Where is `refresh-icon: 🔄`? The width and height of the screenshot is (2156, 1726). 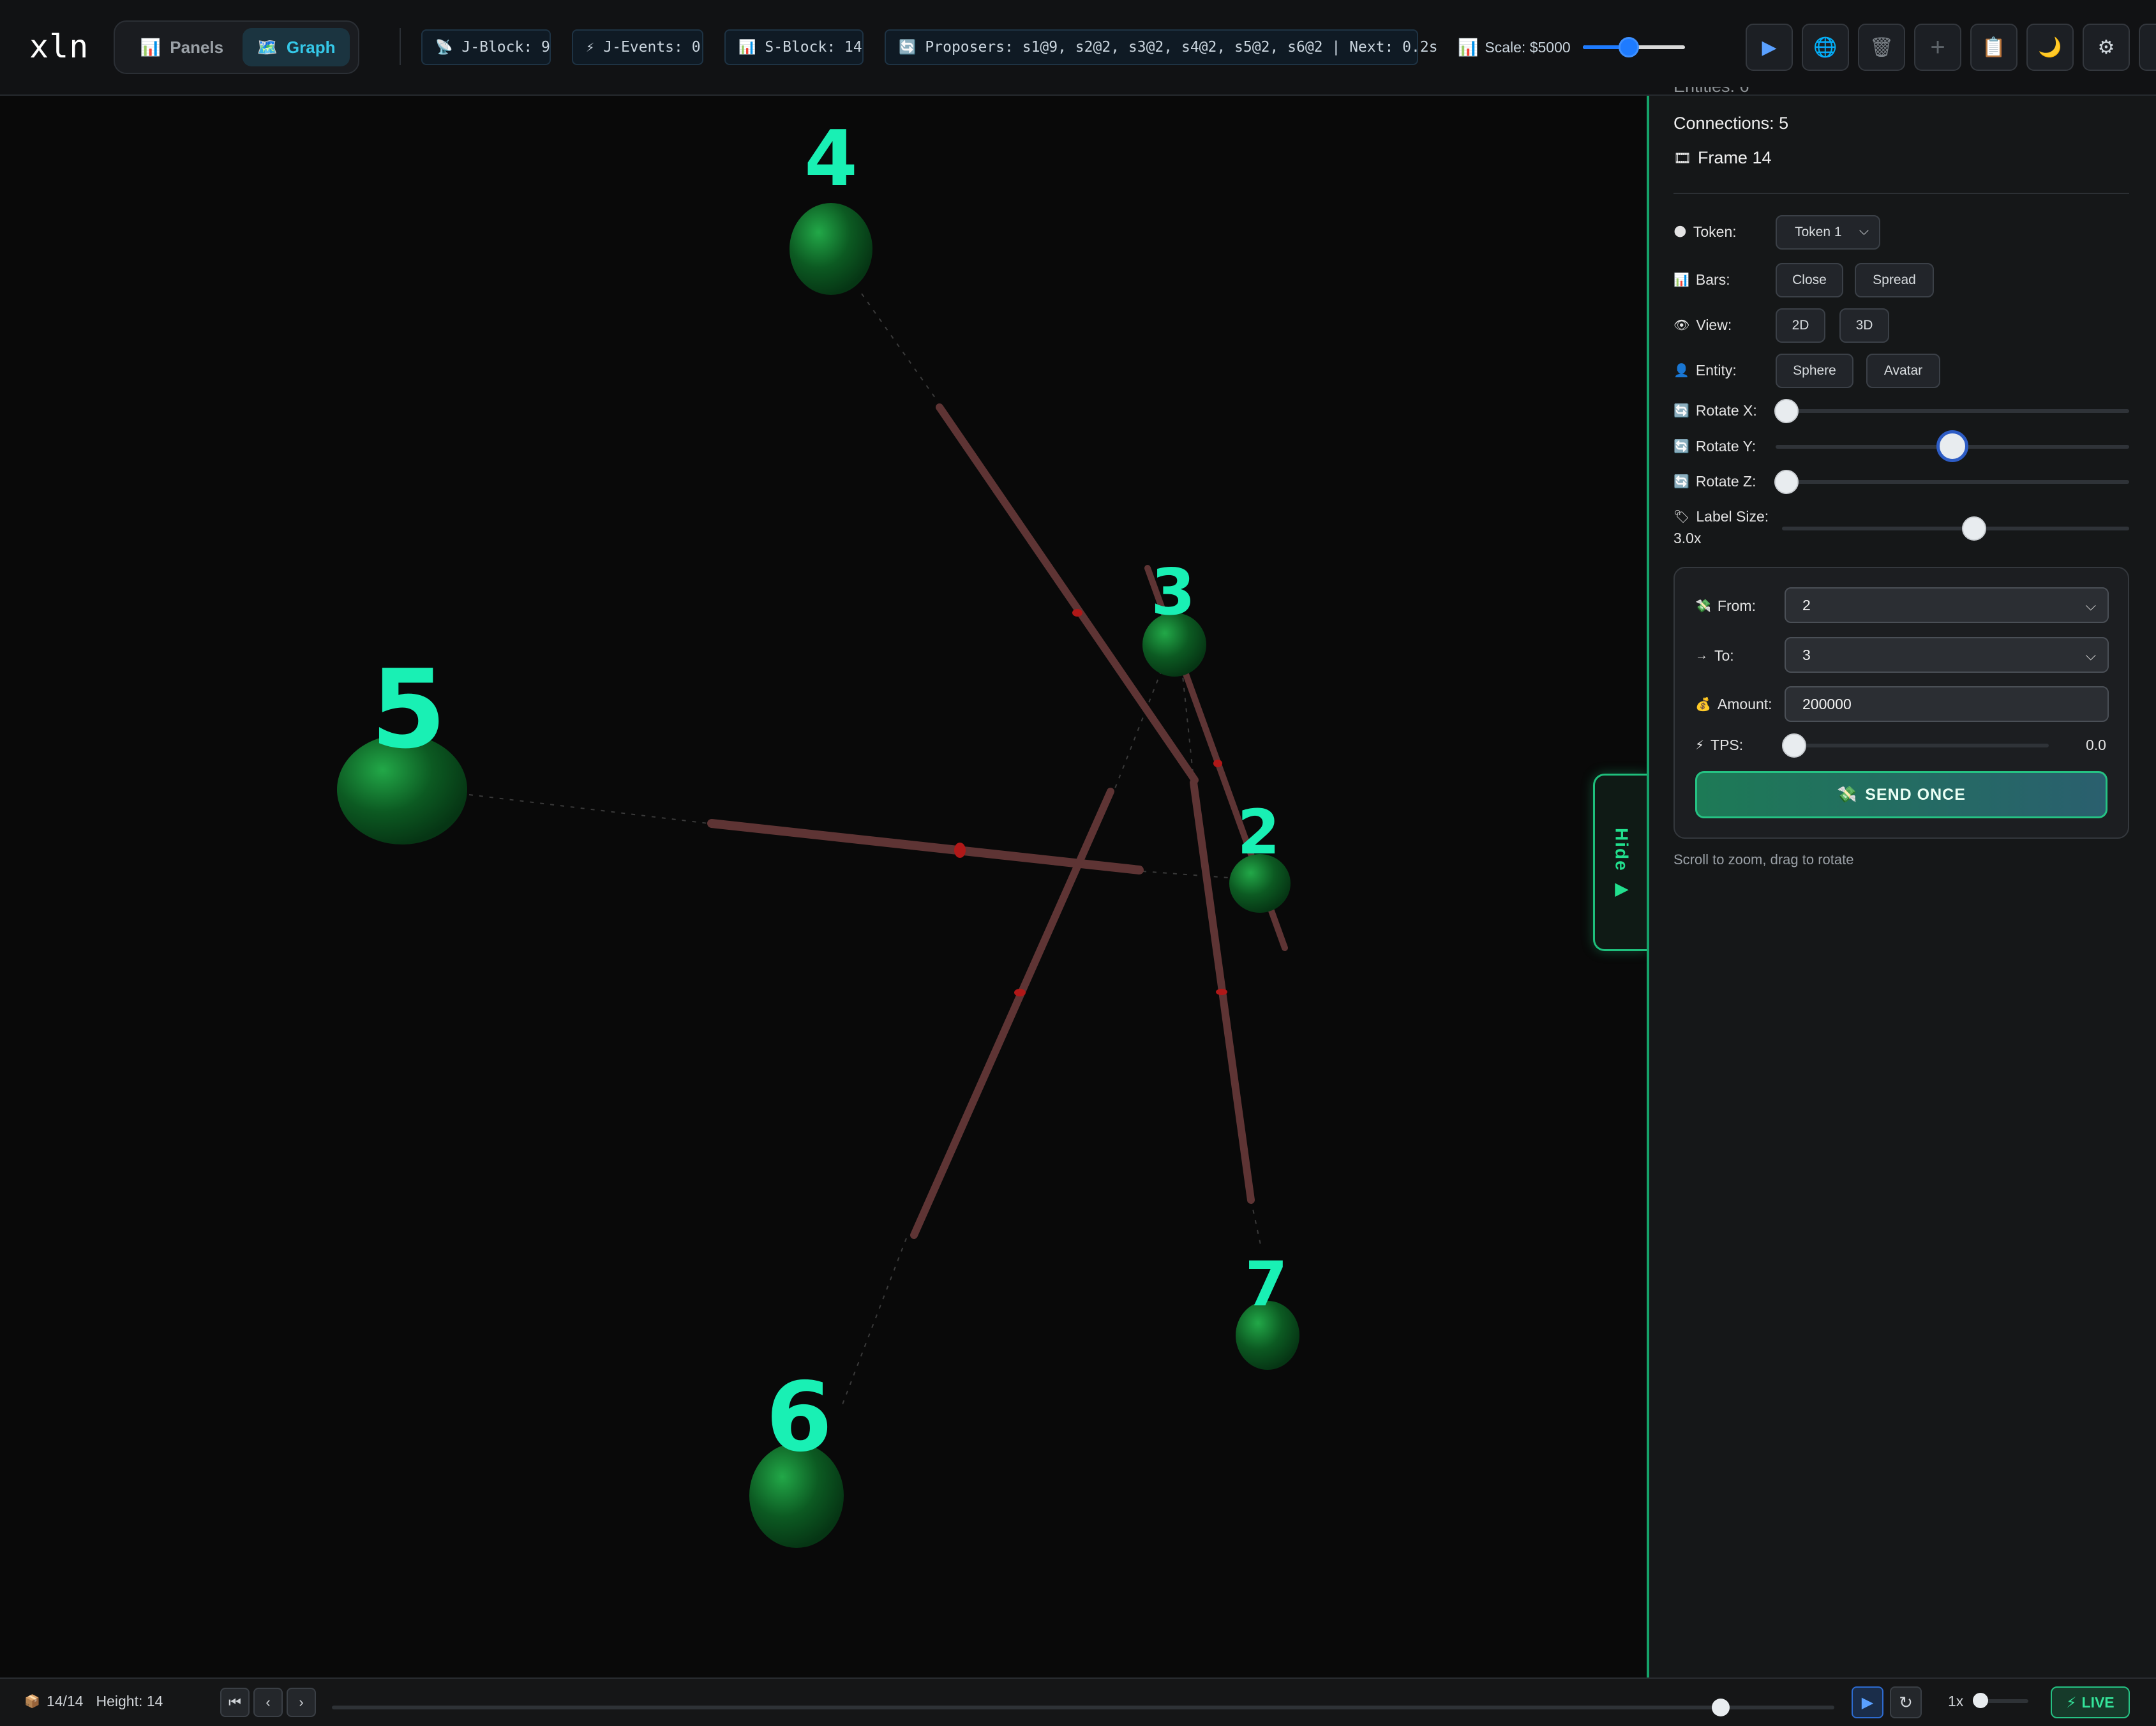 refresh-icon: 🔄 is located at coordinates (908, 47).